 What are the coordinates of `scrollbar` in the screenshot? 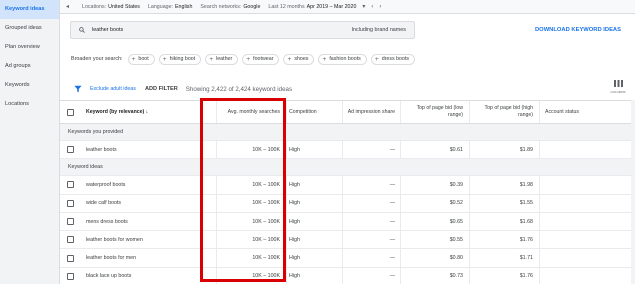 It's located at (633, 192).